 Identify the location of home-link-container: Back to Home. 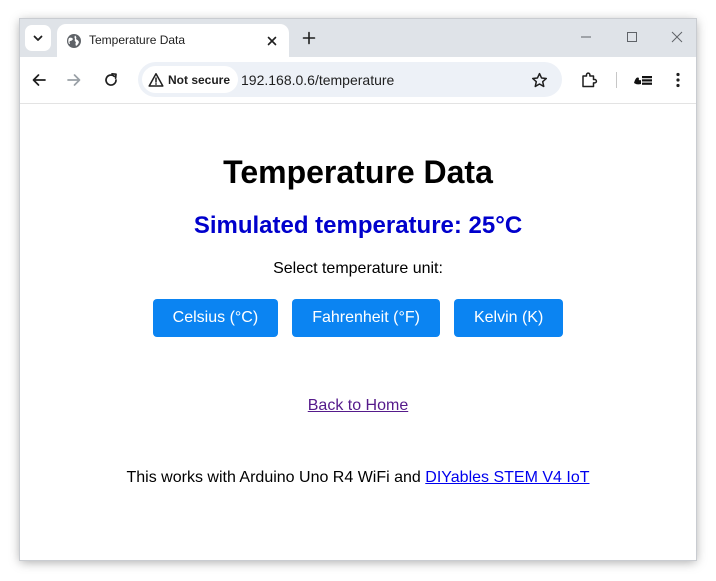
(358, 406).